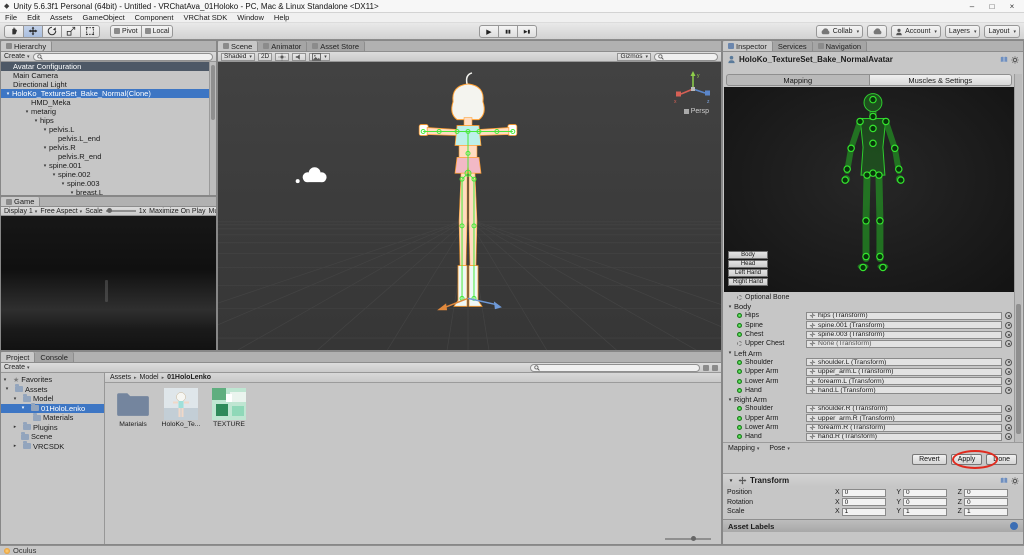  I want to click on tree-row-scene: Scene, so click(52, 436).